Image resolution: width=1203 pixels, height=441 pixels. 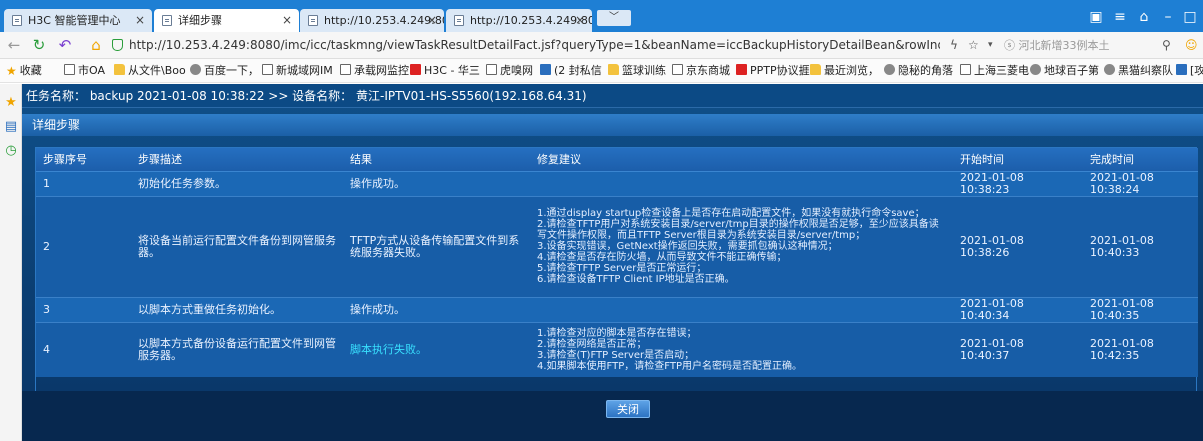 What do you see at coordinates (11, 103) in the screenshot?
I see `favorites-star-icon: ★` at bounding box center [11, 103].